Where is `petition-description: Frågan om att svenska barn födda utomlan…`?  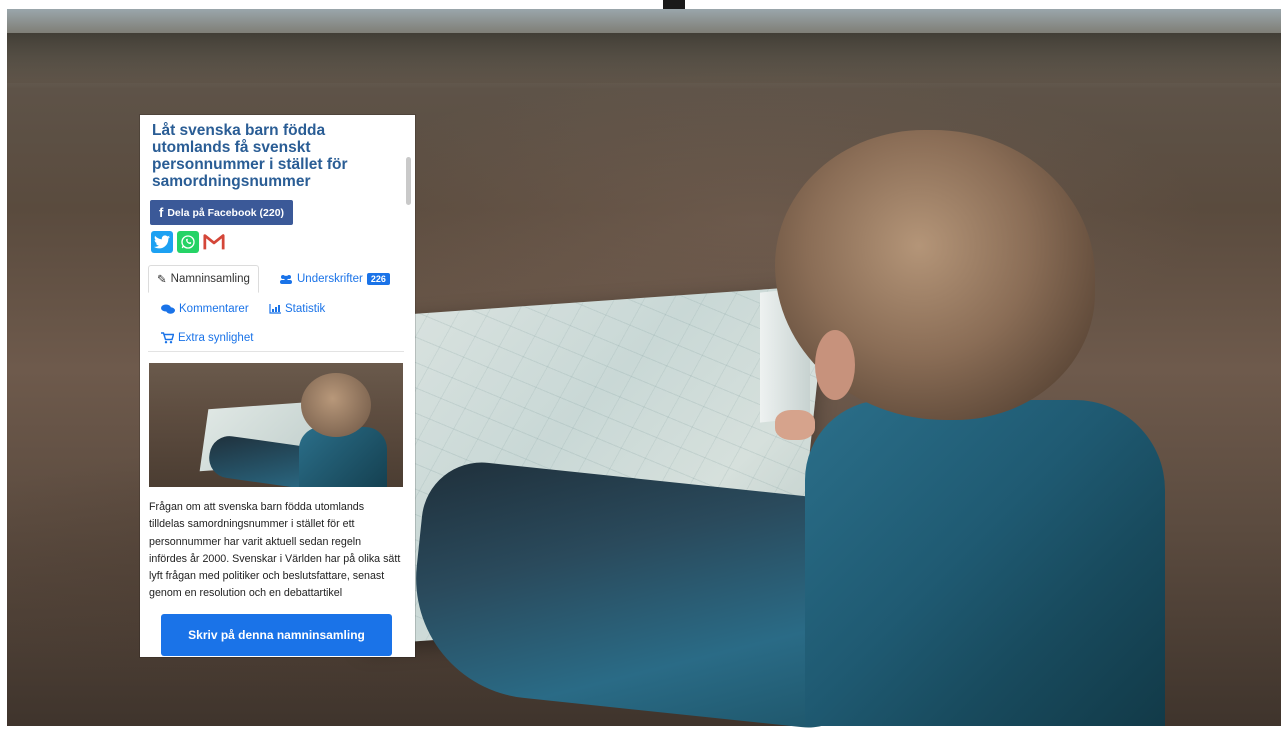 petition-description: Frågan om att svenska barn födda utomlan… is located at coordinates (275, 550).